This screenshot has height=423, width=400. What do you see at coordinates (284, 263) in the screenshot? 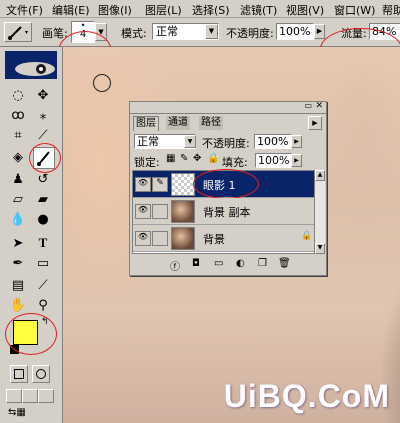
I see `delete-layer-icon: 🗑` at bounding box center [284, 263].